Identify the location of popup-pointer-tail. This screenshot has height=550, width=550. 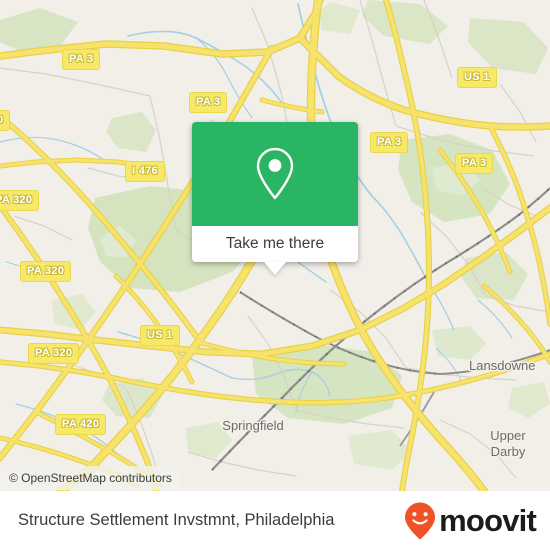
(275, 268).